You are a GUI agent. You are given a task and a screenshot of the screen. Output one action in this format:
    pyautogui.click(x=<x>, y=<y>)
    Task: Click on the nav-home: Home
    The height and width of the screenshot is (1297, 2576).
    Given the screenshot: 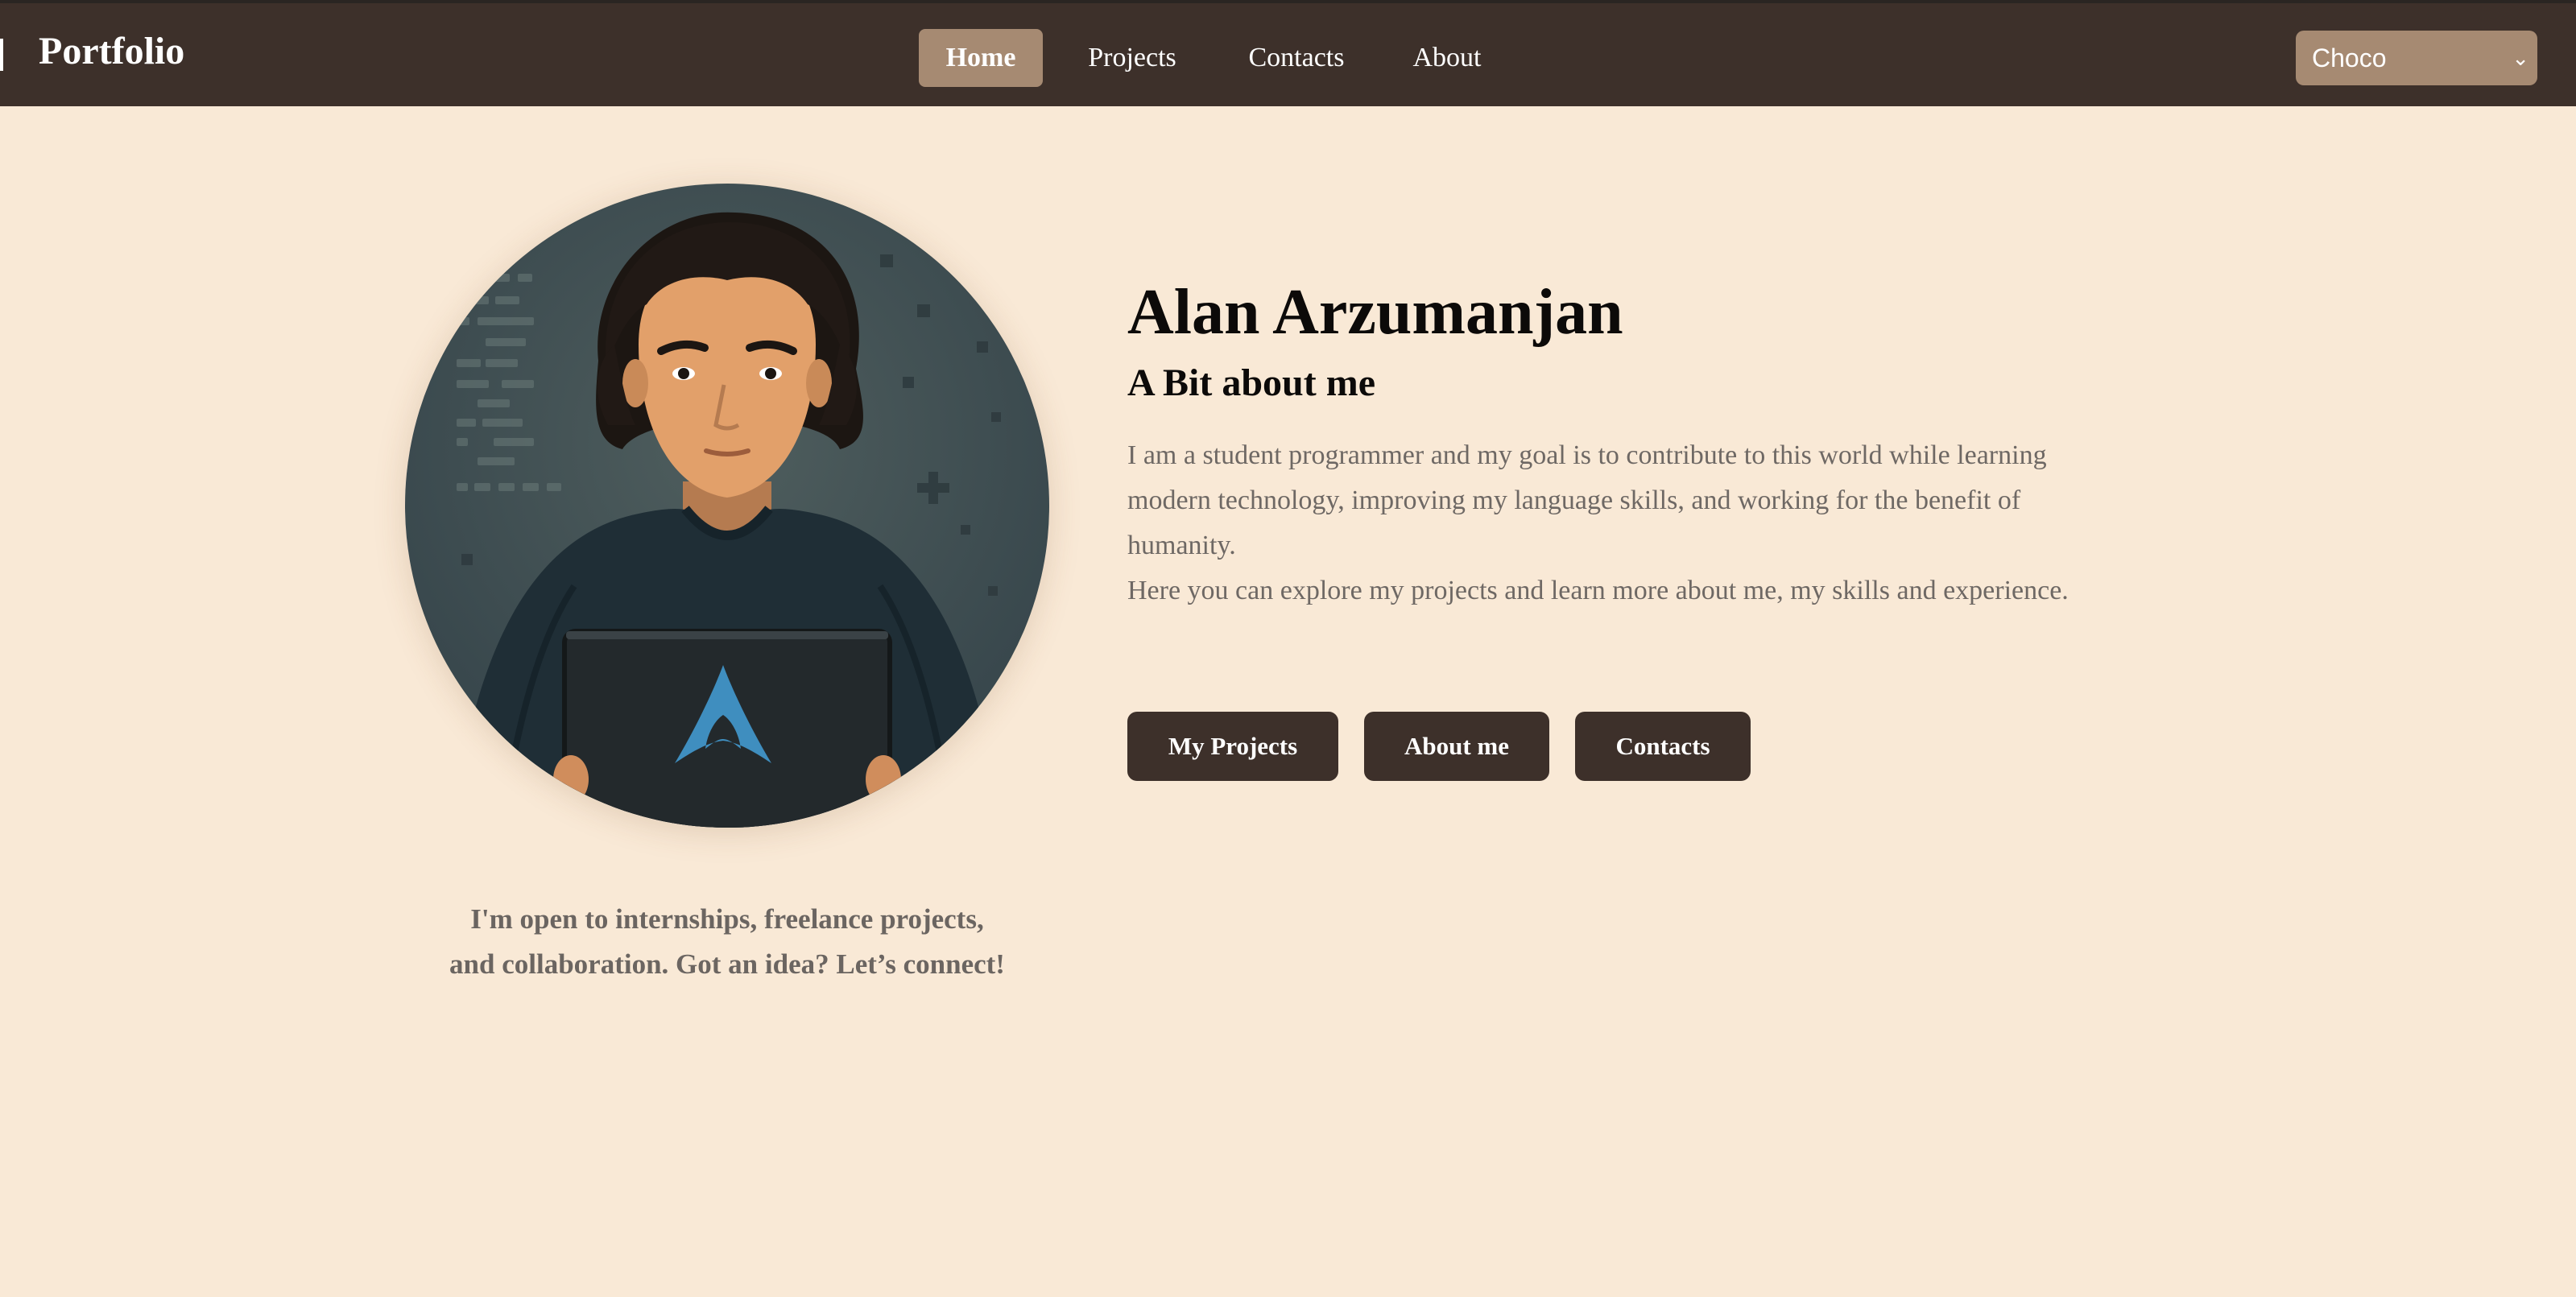 What is the action you would take?
    pyautogui.click(x=981, y=58)
    